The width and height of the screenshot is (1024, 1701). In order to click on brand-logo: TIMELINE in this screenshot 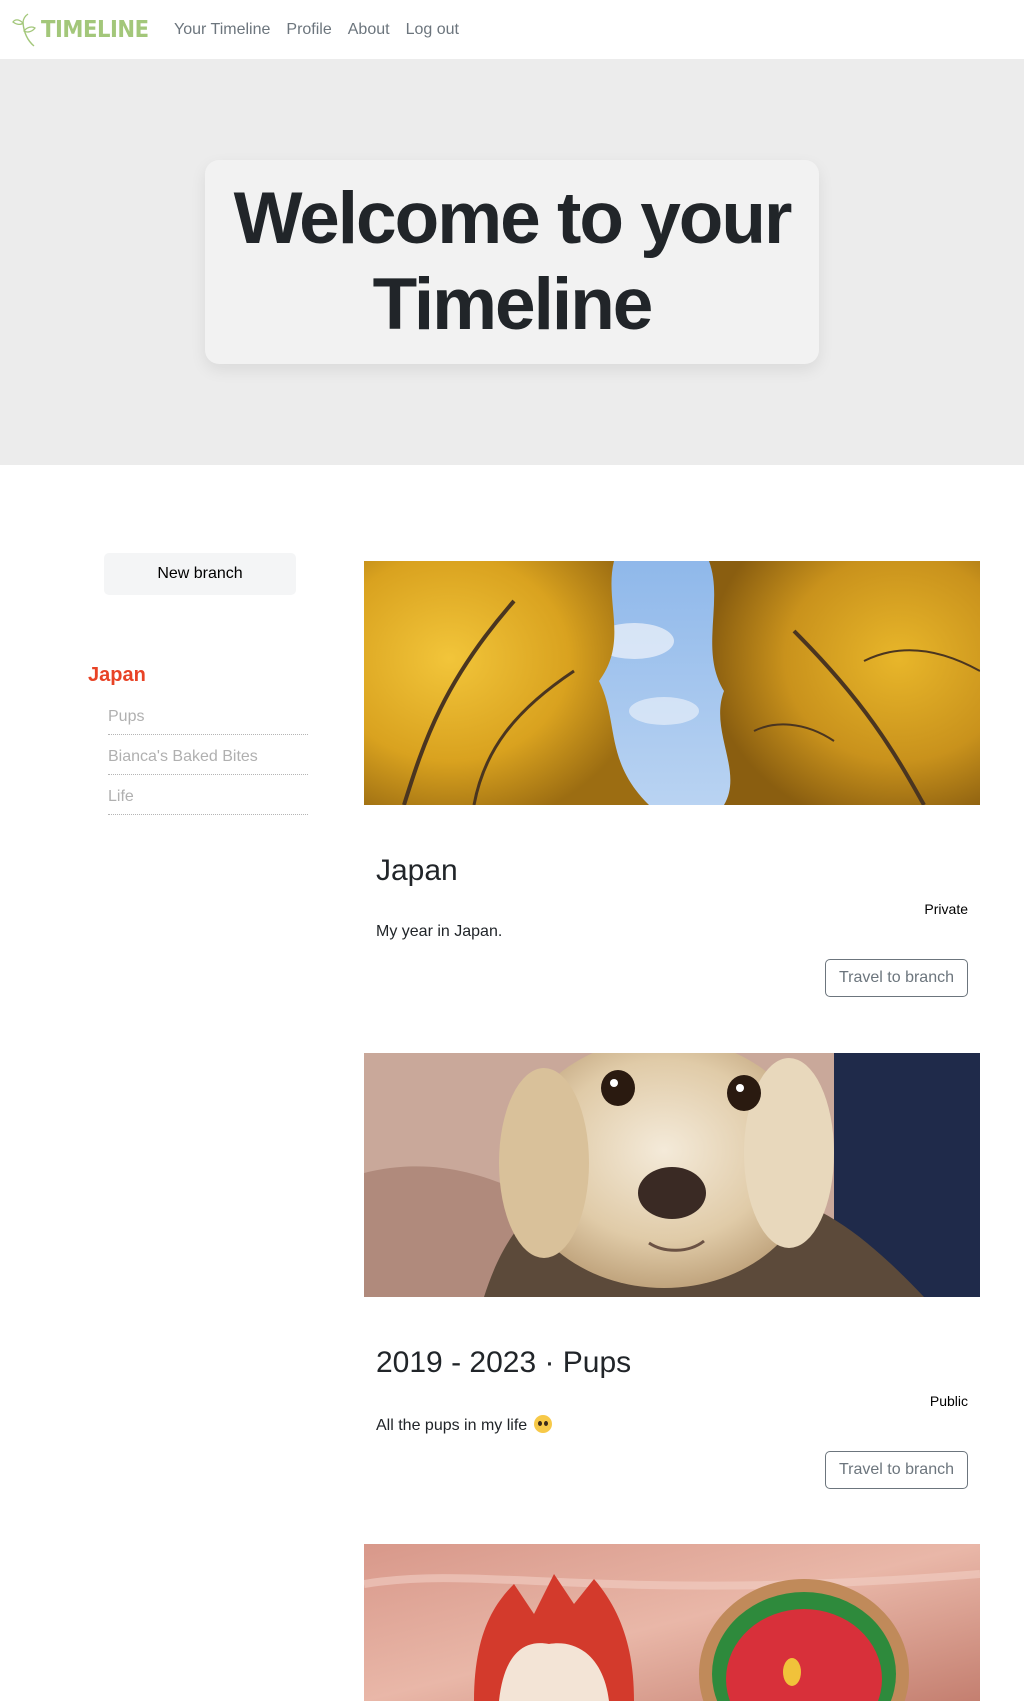, I will do `click(85, 29)`.